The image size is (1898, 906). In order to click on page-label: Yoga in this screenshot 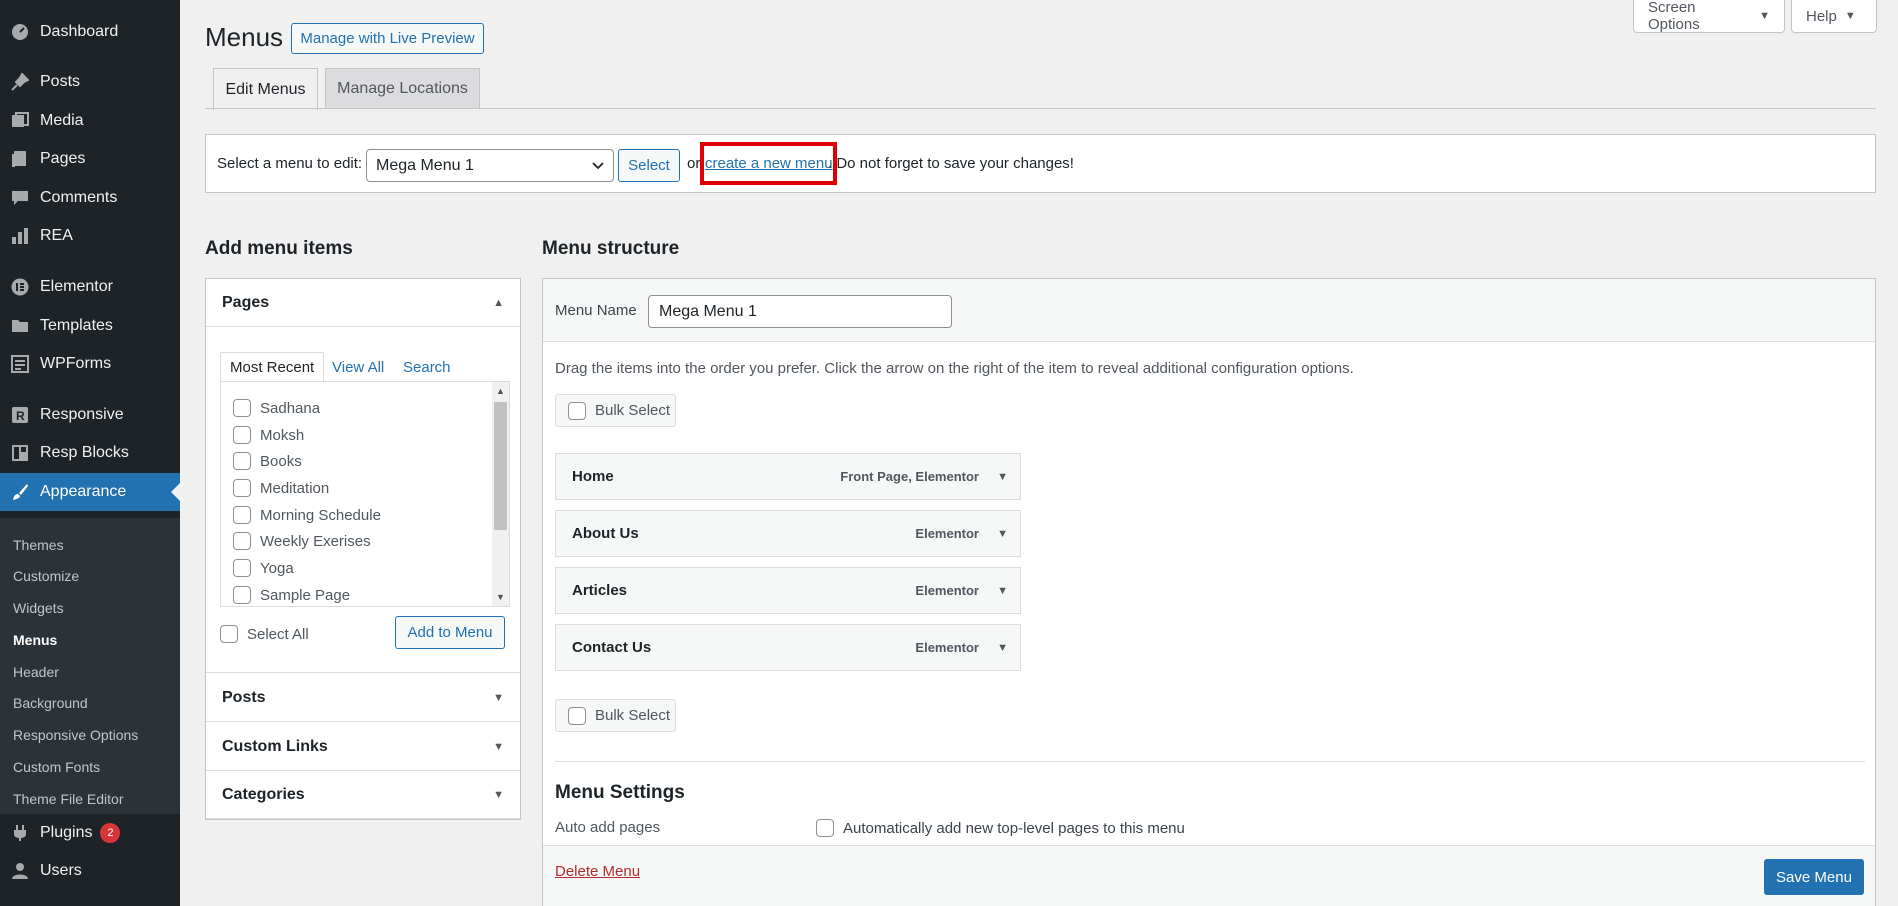, I will do `click(277, 568)`.